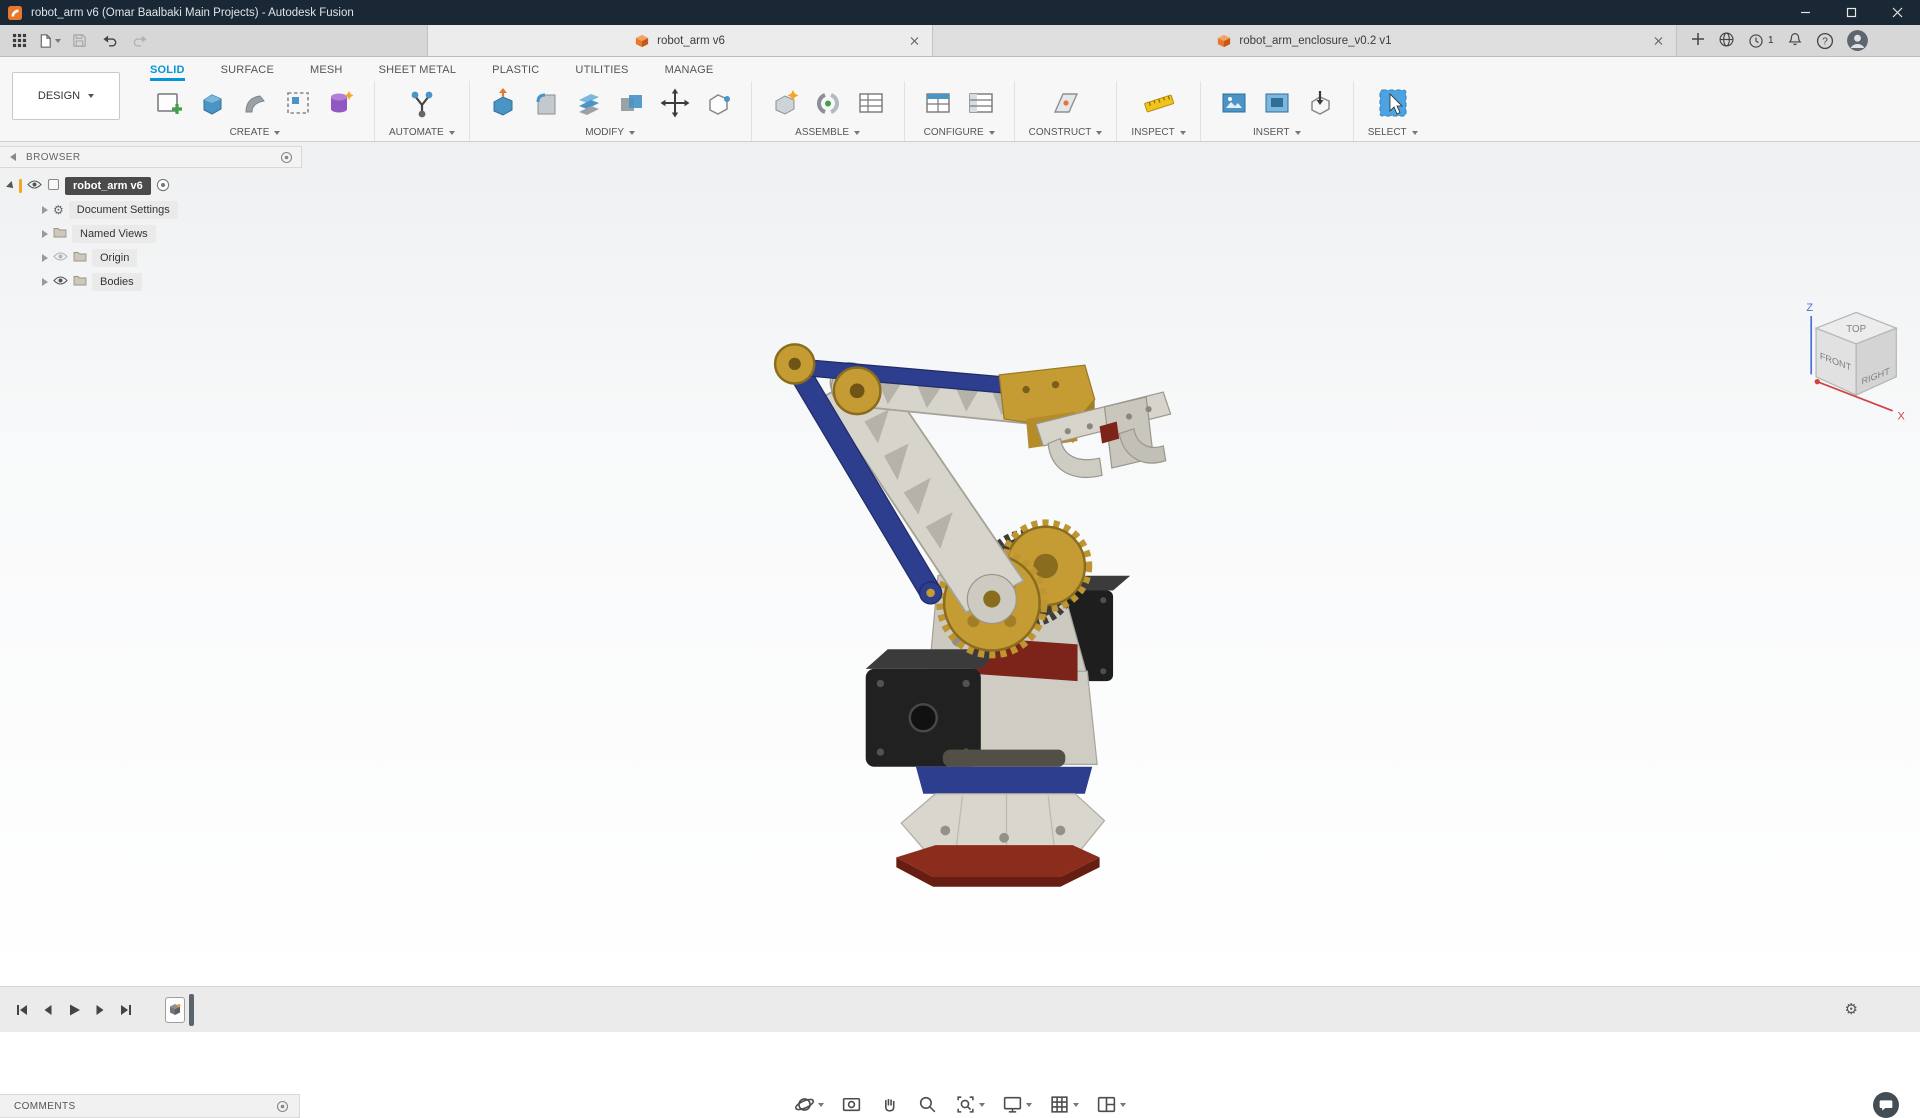 This screenshot has width=1920, height=1118. Describe the element at coordinates (422, 103) in the screenshot. I see `automate-button` at that location.